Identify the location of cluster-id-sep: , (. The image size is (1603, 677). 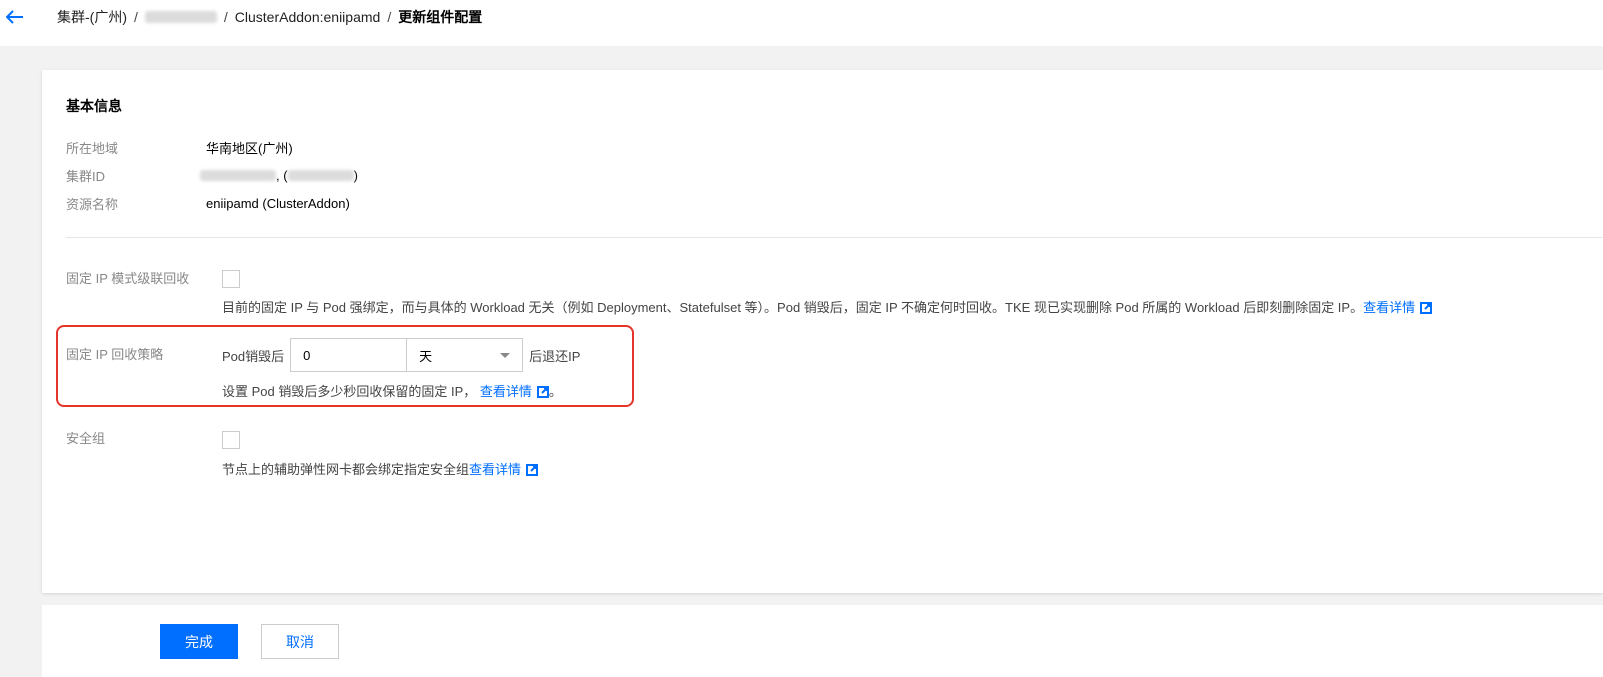
(282, 175).